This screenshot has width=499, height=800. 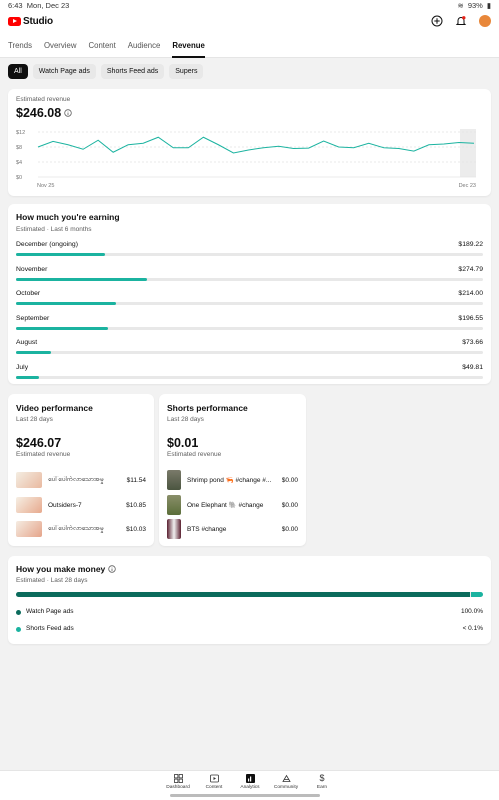 I want to click on earning-value: $274.79, so click(x=470, y=269).